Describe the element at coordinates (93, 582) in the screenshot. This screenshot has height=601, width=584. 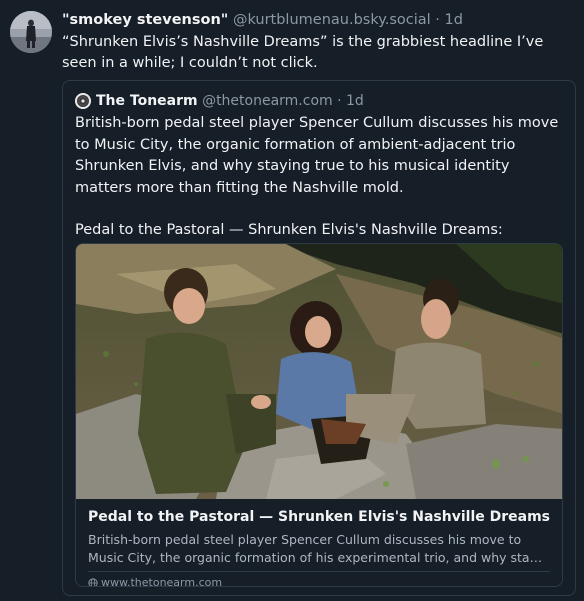
I see `globe-icon` at that location.